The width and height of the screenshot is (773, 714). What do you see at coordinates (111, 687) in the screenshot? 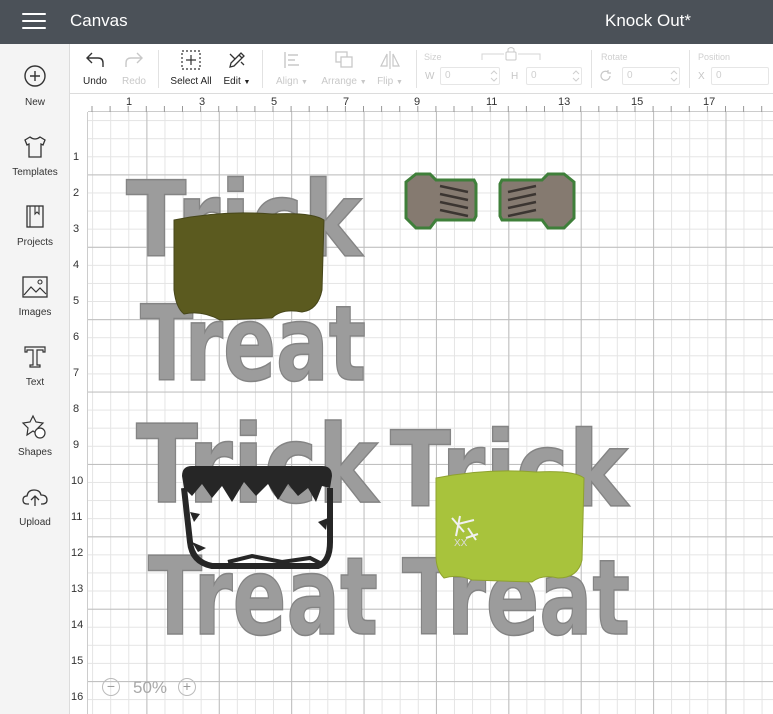
I see `zoom-out-button: −` at bounding box center [111, 687].